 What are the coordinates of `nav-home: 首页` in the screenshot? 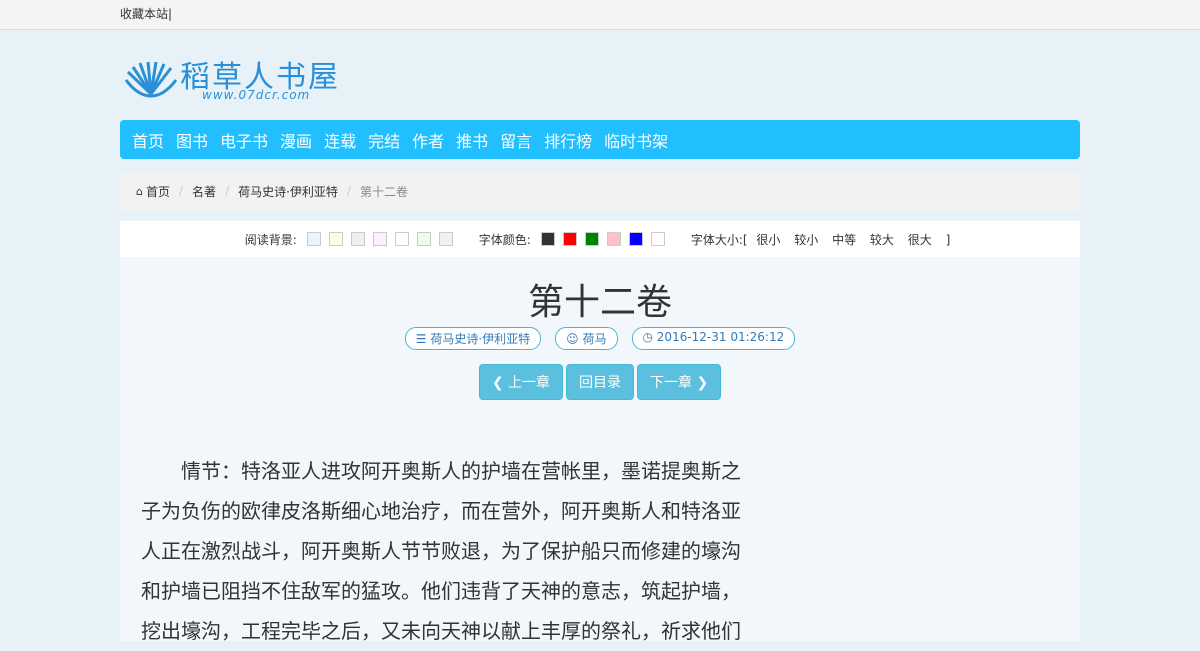 It's located at (148, 140).